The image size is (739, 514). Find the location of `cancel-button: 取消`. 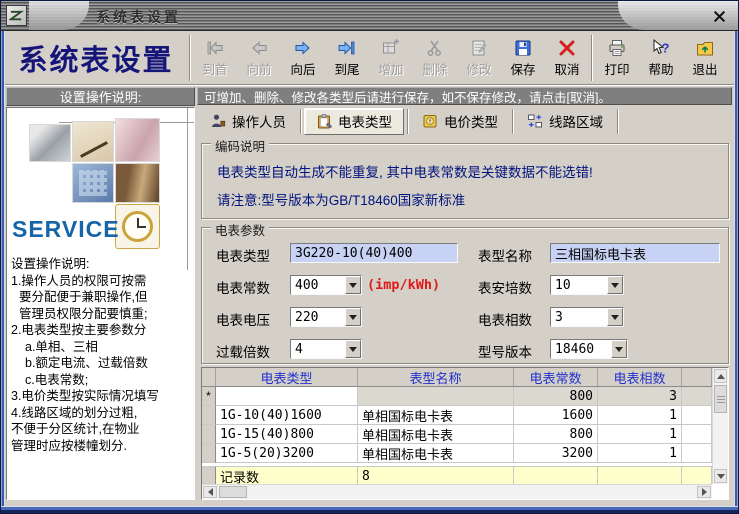

cancel-button: 取消 is located at coordinates (567, 58).